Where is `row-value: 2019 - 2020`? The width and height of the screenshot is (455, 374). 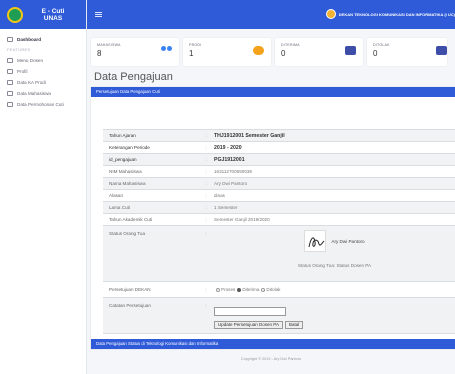 row-value: 2019 - 2020 is located at coordinates (228, 147).